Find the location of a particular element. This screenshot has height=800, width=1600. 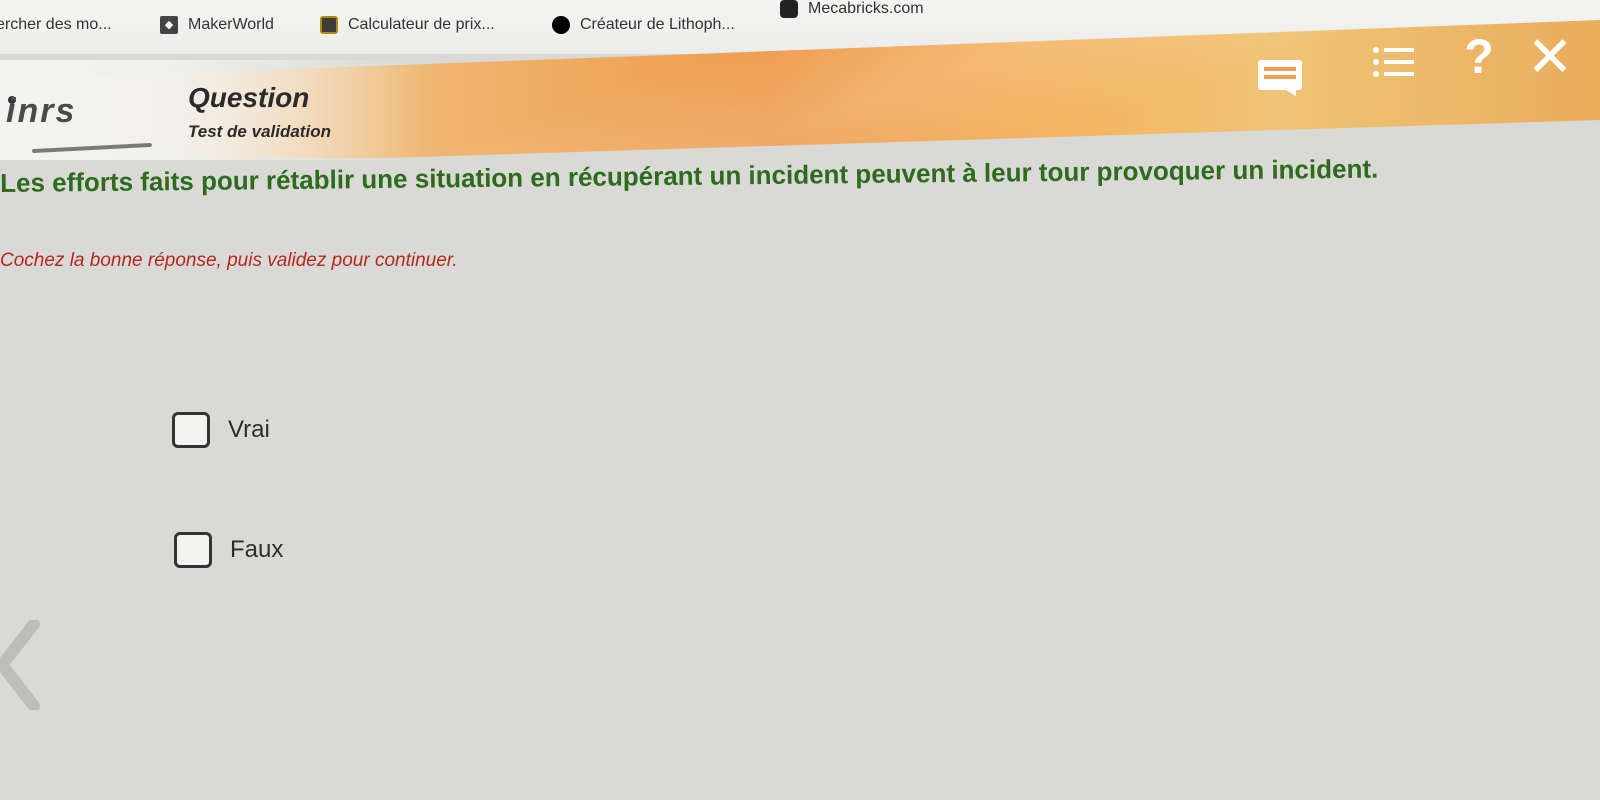

mecabricks-icon is located at coordinates (789, 9).